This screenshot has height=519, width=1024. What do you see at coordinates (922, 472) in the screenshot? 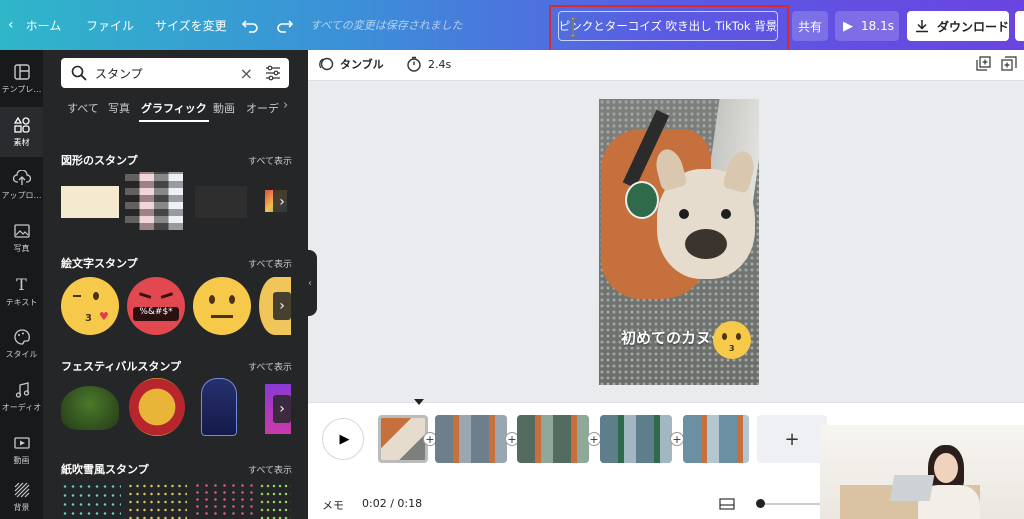
I see `webcam-overlay` at bounding box center [922, 472].